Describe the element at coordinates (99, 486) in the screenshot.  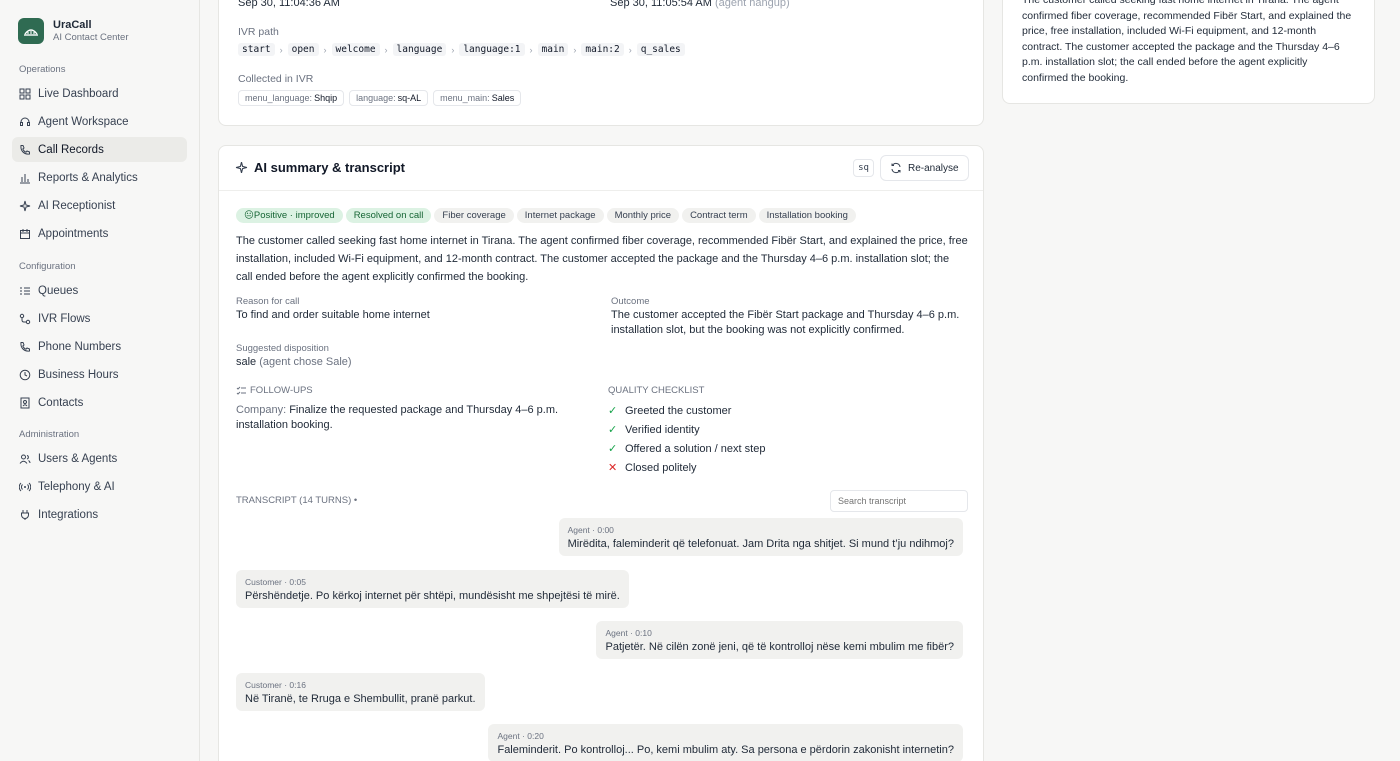
I see `sidebar-item-telephony-ai: Telephony & AI` at that location.